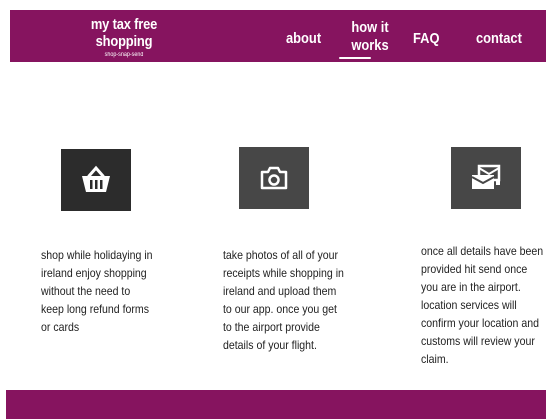  I want to click on brand-tagline: shop-snap-send, so click(124, 55).